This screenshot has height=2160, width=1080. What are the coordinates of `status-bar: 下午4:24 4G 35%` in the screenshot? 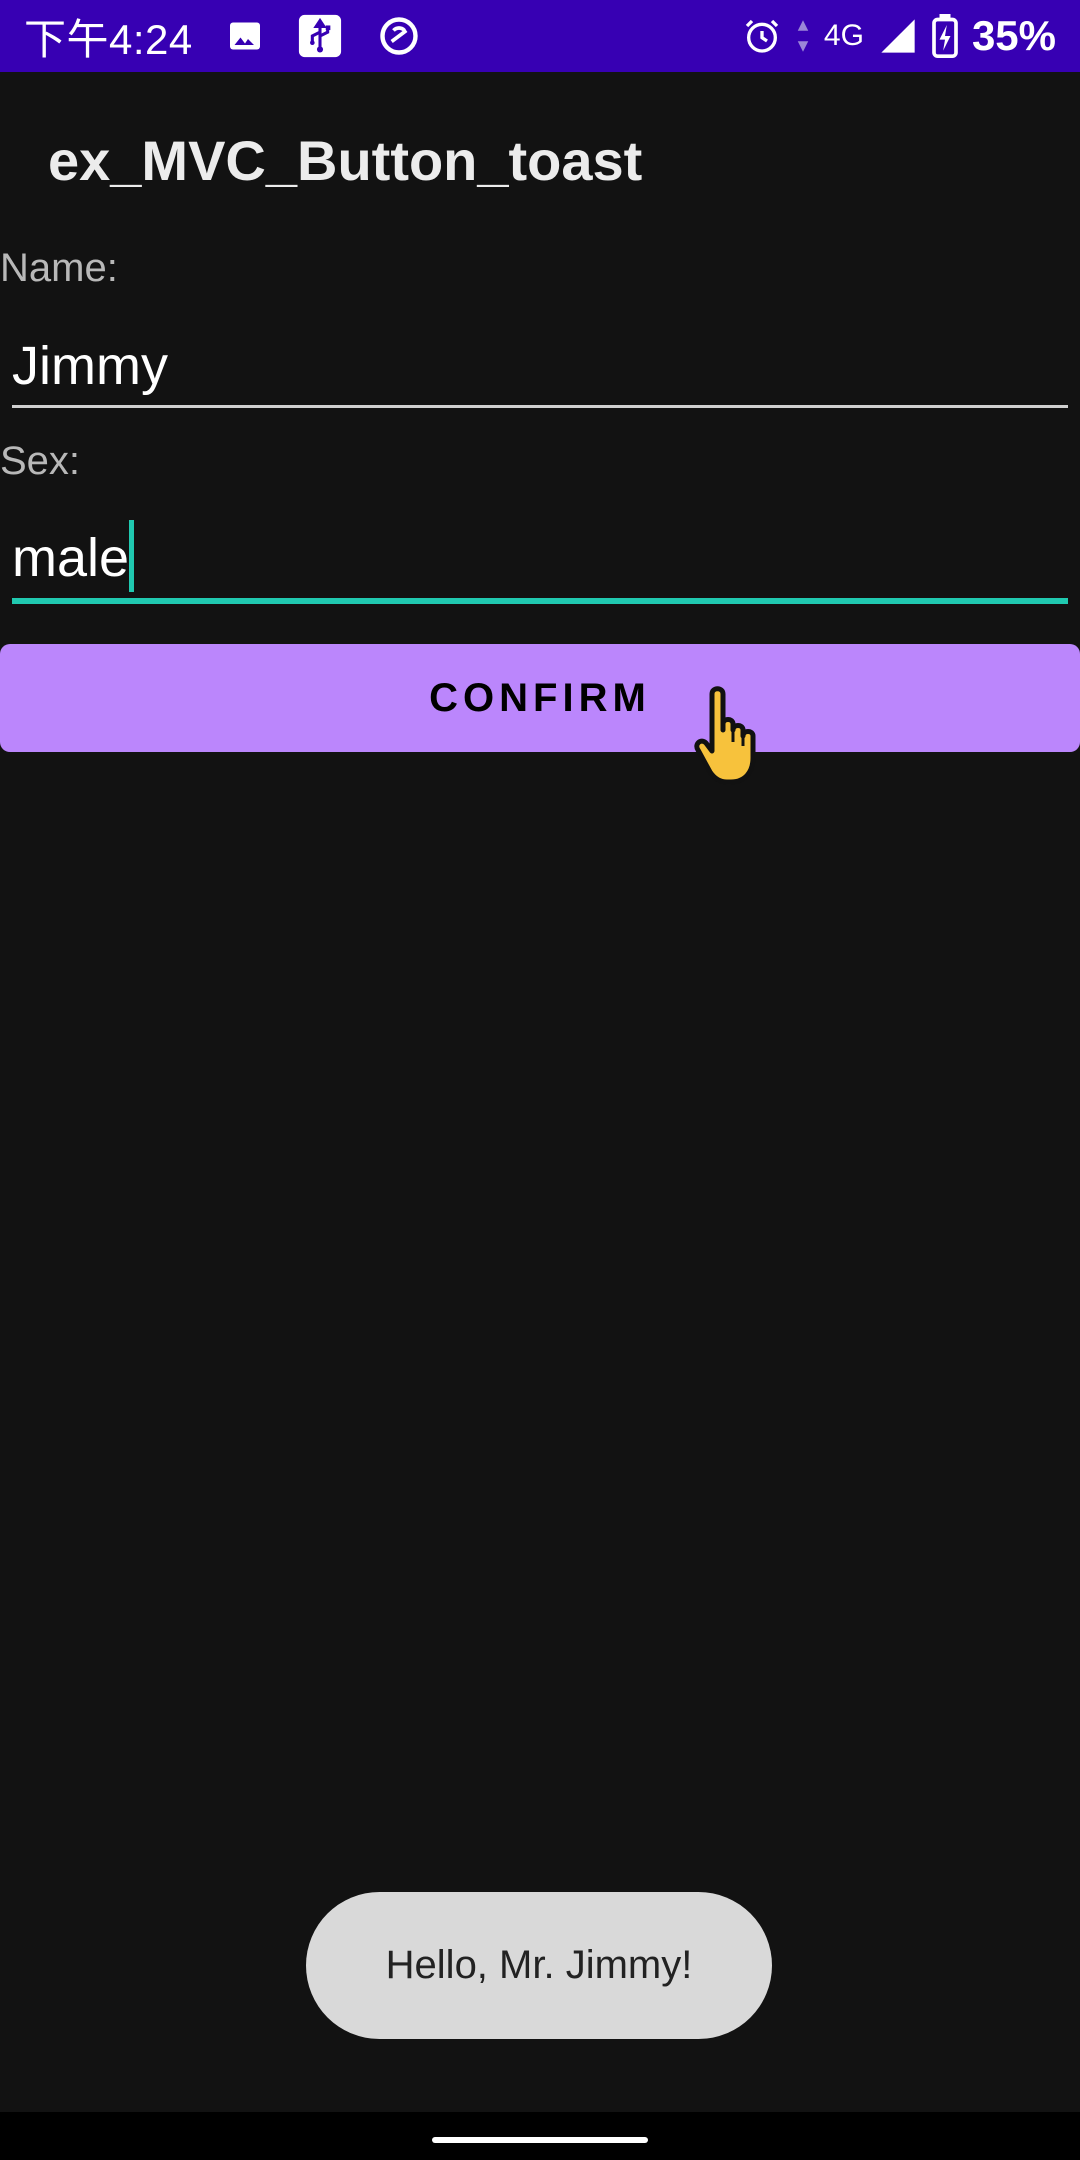 It's located at (540, 36).